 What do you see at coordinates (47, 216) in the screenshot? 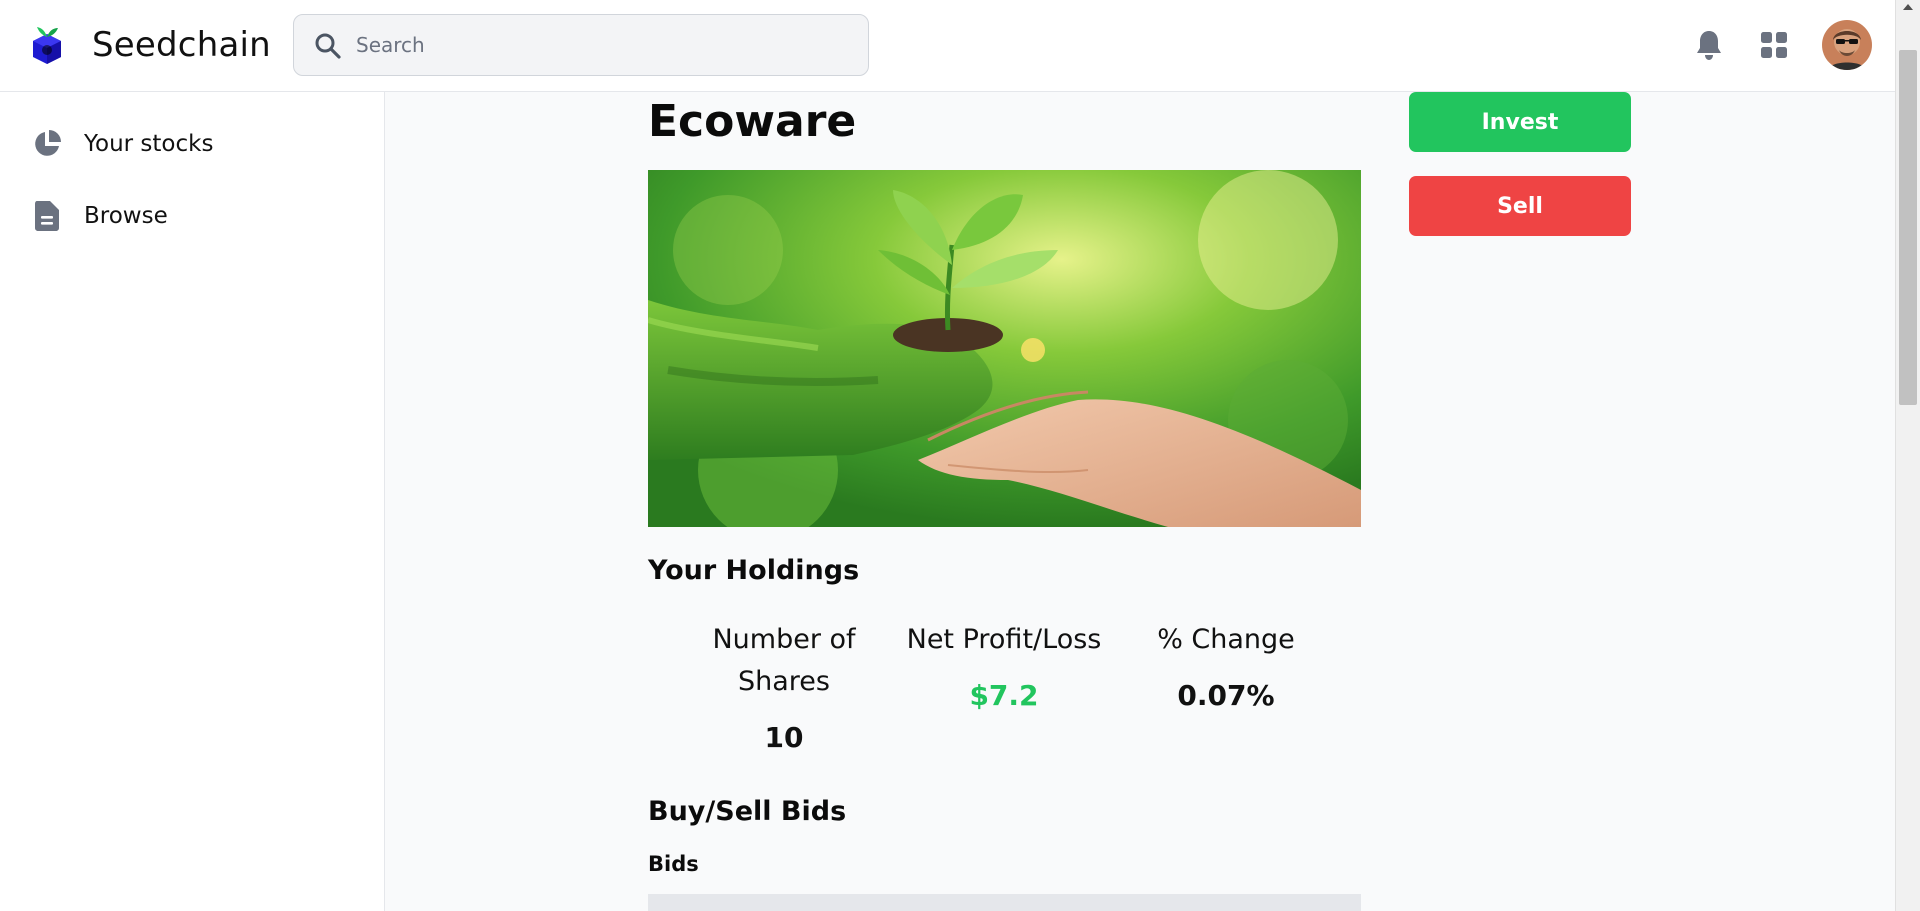
I see `document-icon` at bounding box center [47, 216].